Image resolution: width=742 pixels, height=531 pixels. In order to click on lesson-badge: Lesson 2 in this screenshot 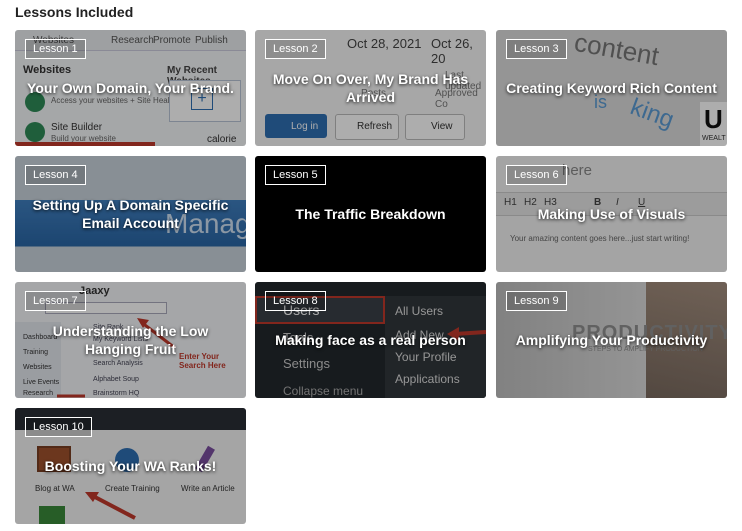, I will do `click(295, 49)`.